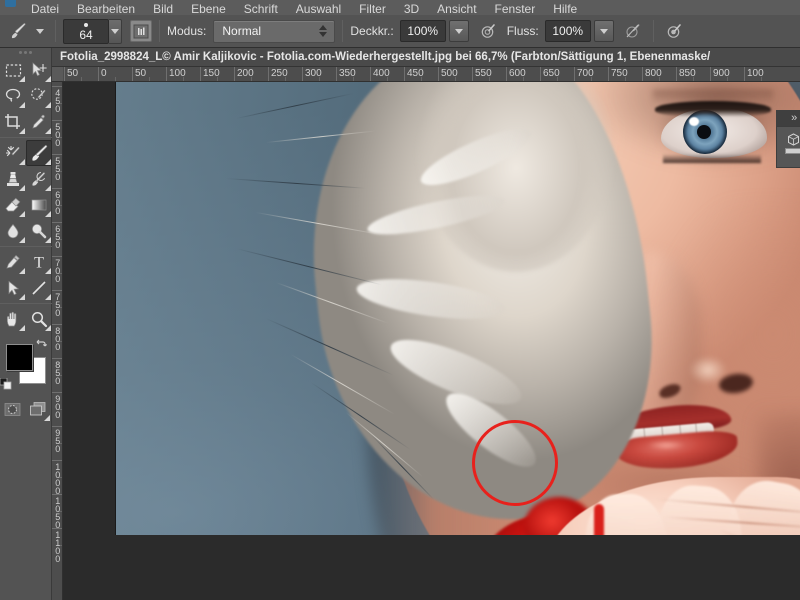 The image size is (800, 600). I want to click on ruler-label: 350, so click(347, 73).